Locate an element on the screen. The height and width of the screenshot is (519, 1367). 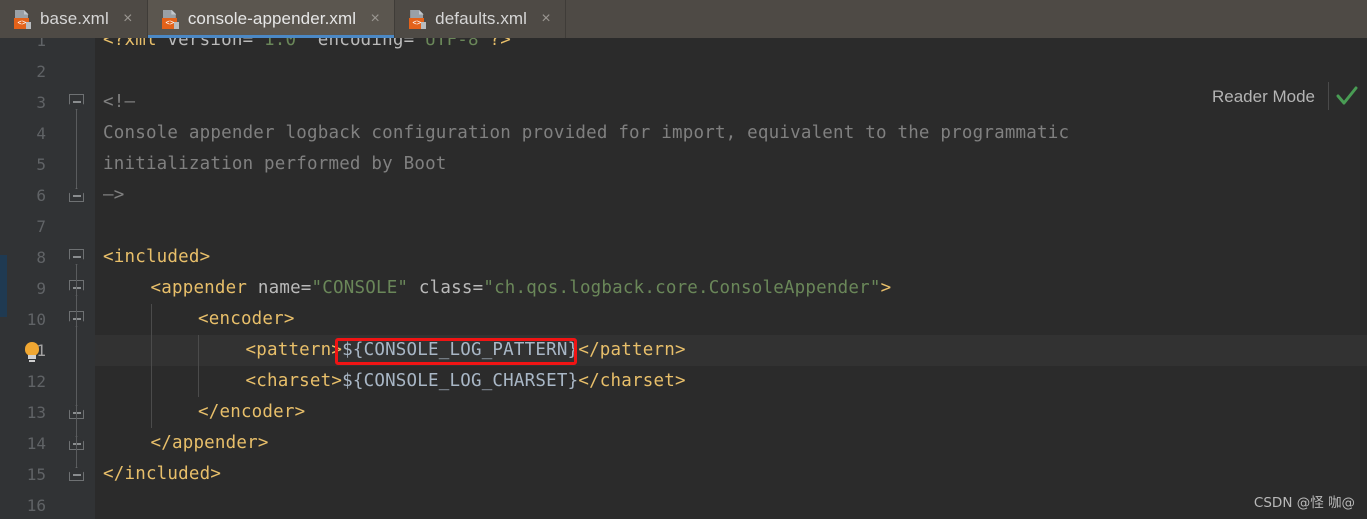
gutter-line: 15 is located at coordinates (51, 474).